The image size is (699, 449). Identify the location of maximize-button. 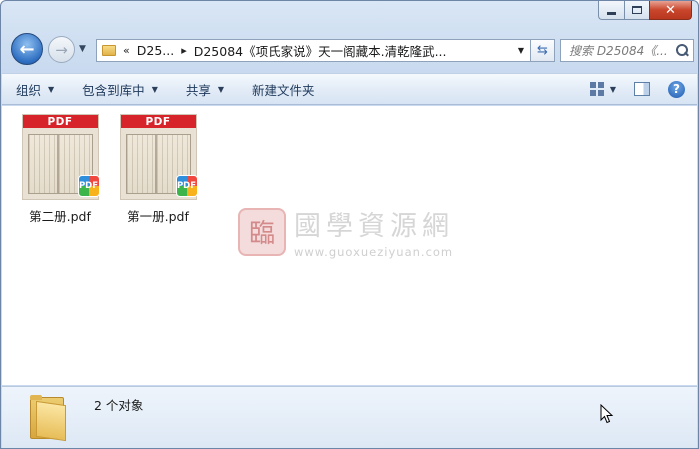
(636, 10).